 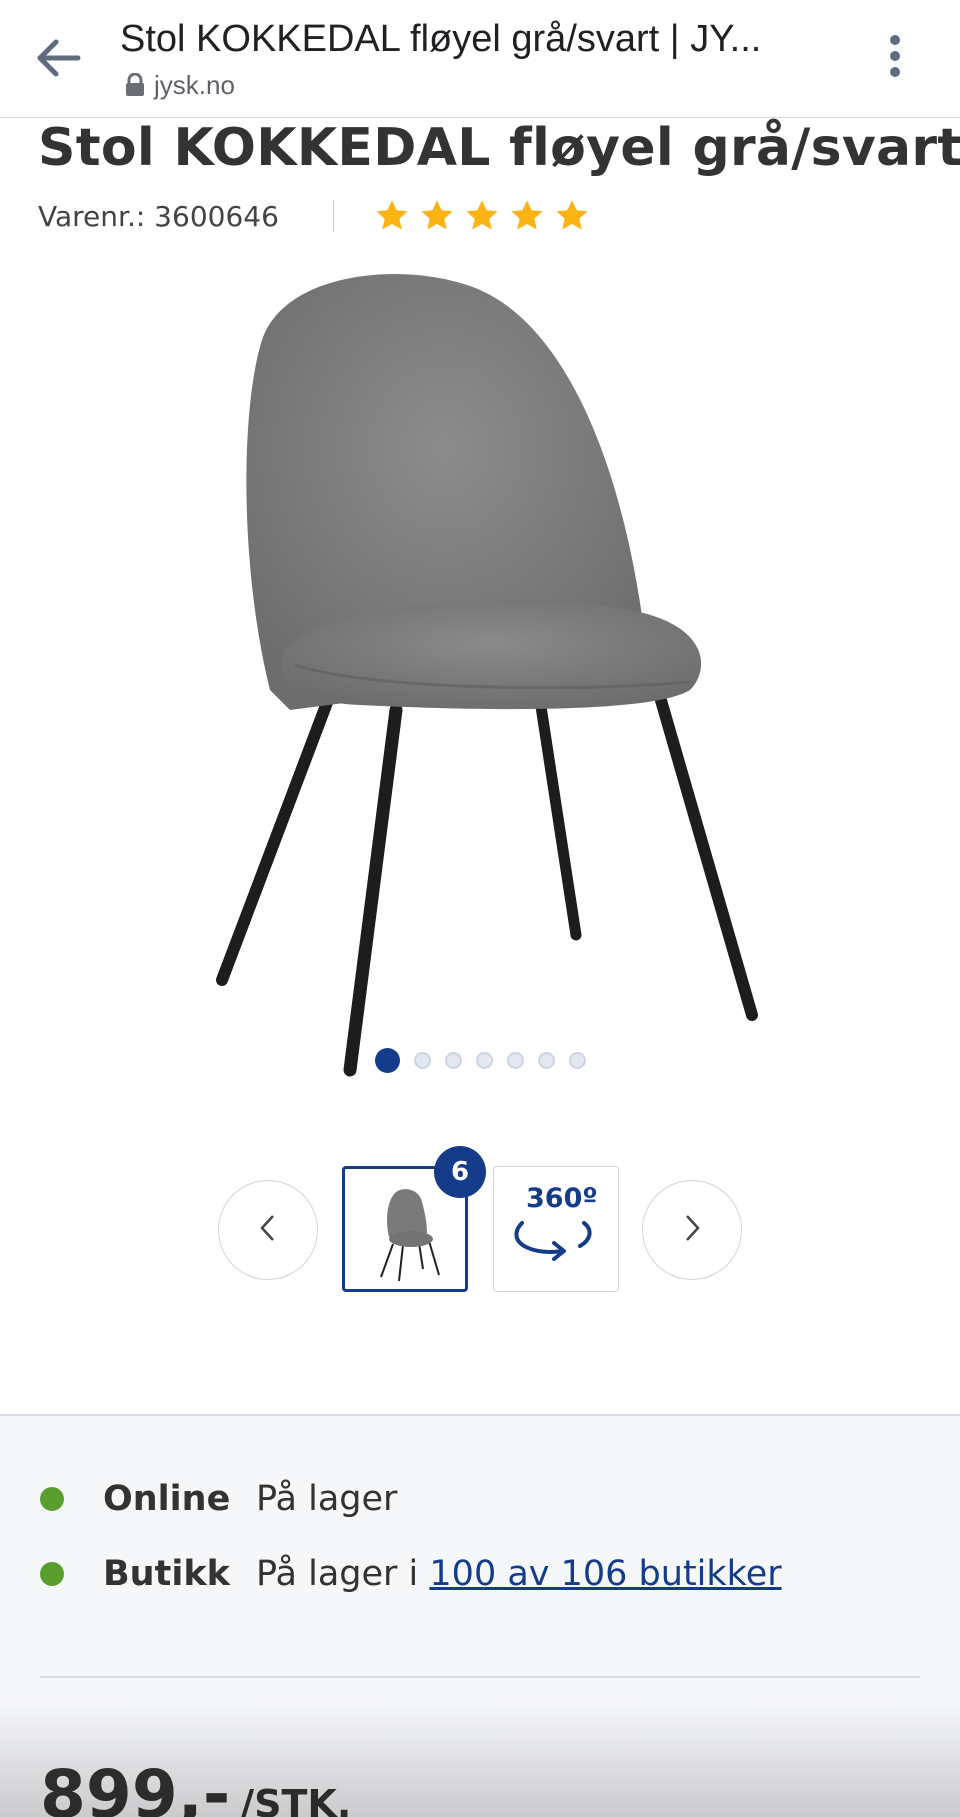 What do you see at coordinates (562, 1198) in the screenshot?
I see `view-360-label: 360º` at bounding box center [562, 1198].